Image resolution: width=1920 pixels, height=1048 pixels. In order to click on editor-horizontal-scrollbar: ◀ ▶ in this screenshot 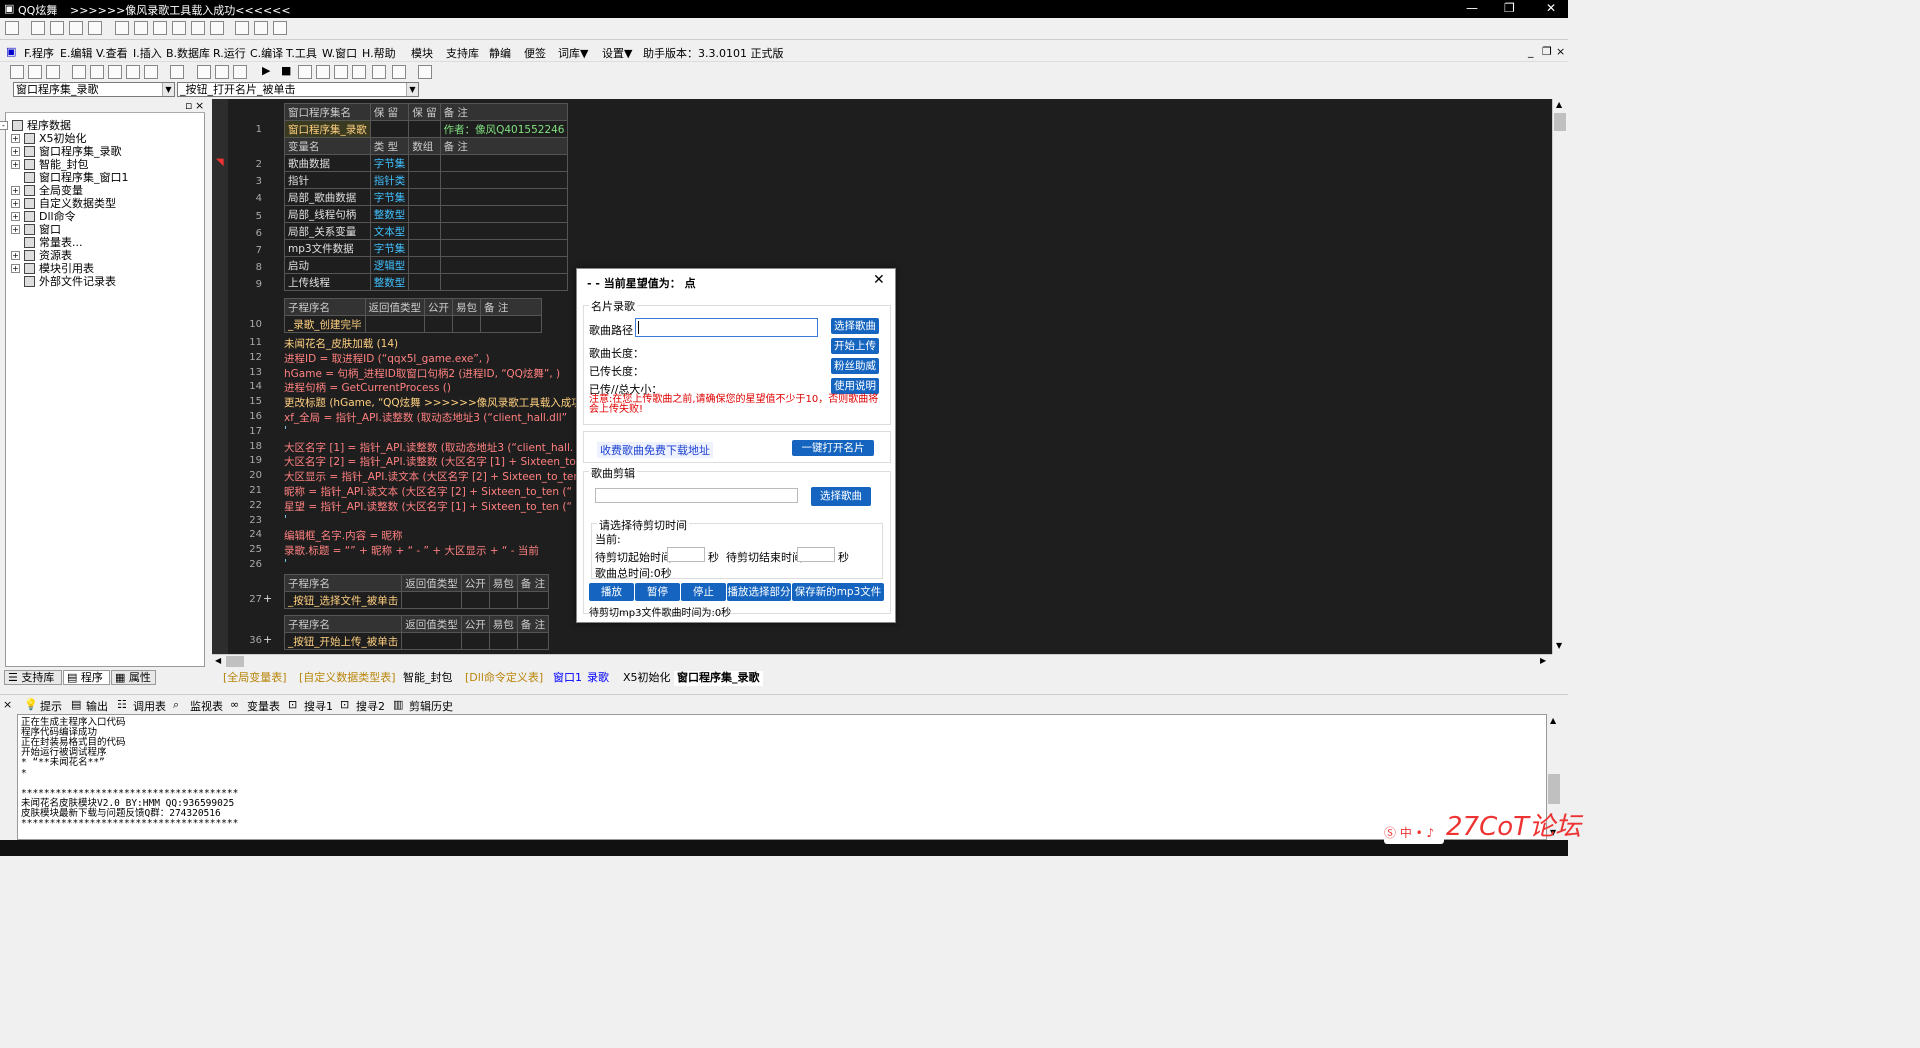, I will do `click(882, 661)`.